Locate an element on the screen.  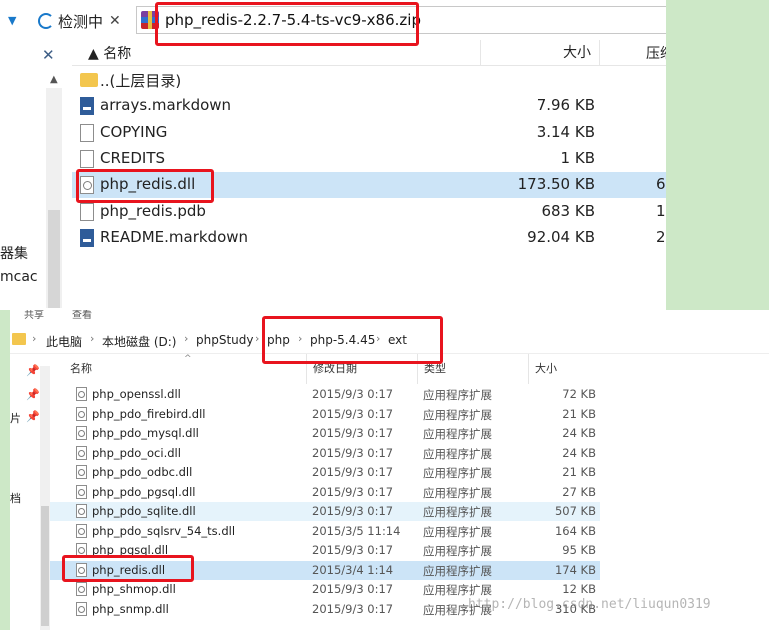
file-name: arrays.markdown is located at coordinates (166, 105).